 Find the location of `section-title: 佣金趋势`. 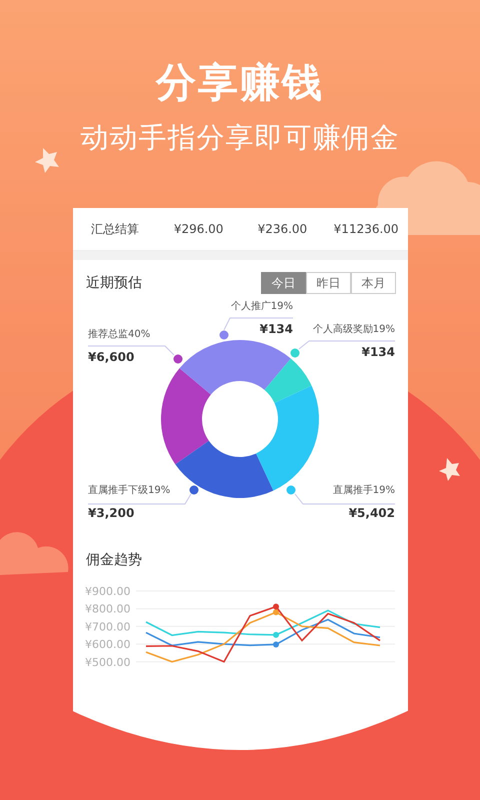

section-title: 佣金趋势 is located at coordinates (114, 560).